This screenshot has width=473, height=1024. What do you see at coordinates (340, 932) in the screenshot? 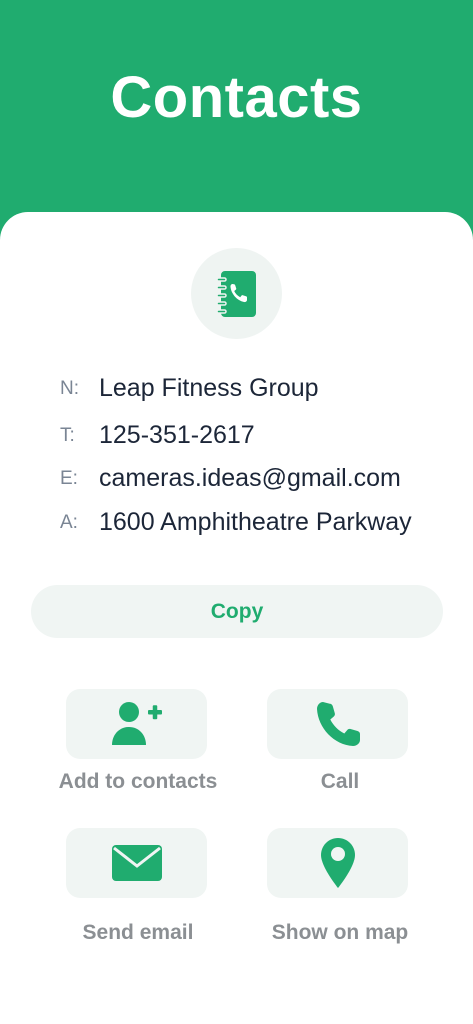
I see `show-on-map-label: Show on map` at bounding box center [340, 932].